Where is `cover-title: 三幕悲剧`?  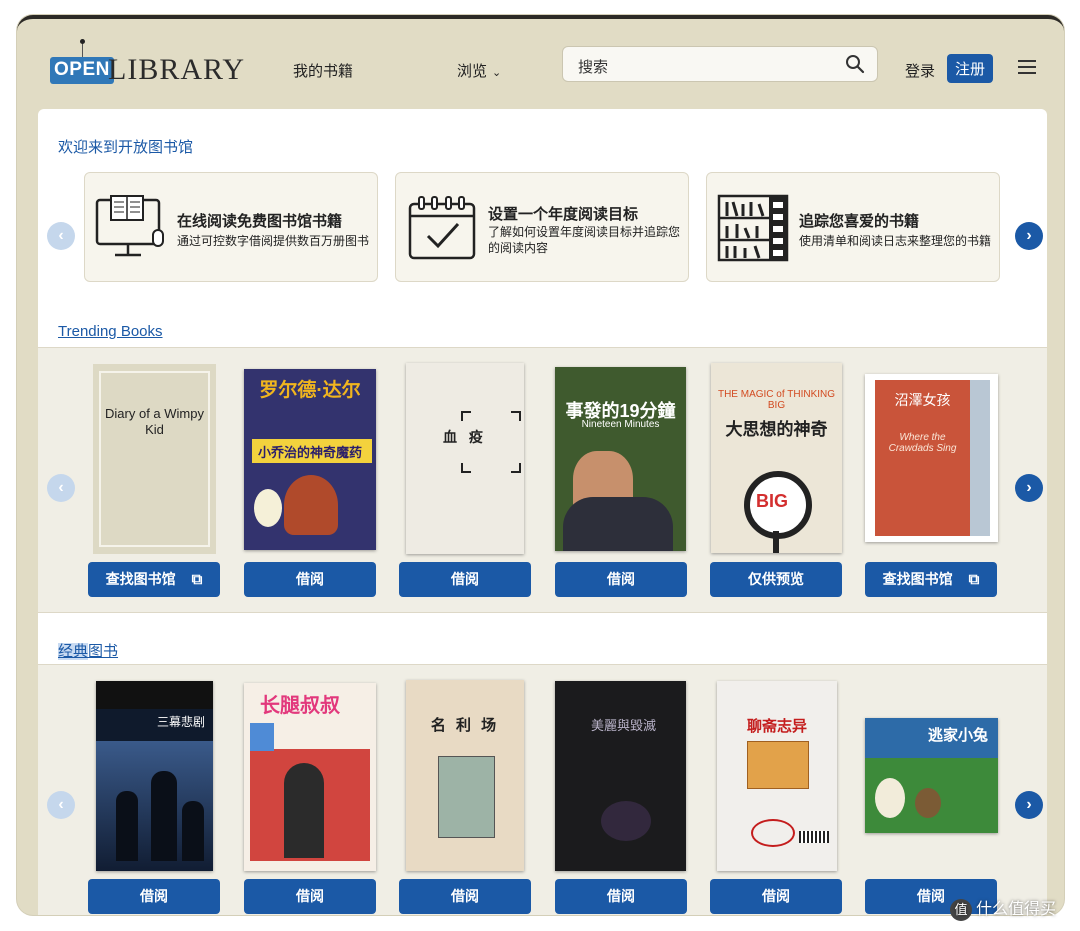
cover-title: 三幕悲剧 is located at coordinates (180, 722).